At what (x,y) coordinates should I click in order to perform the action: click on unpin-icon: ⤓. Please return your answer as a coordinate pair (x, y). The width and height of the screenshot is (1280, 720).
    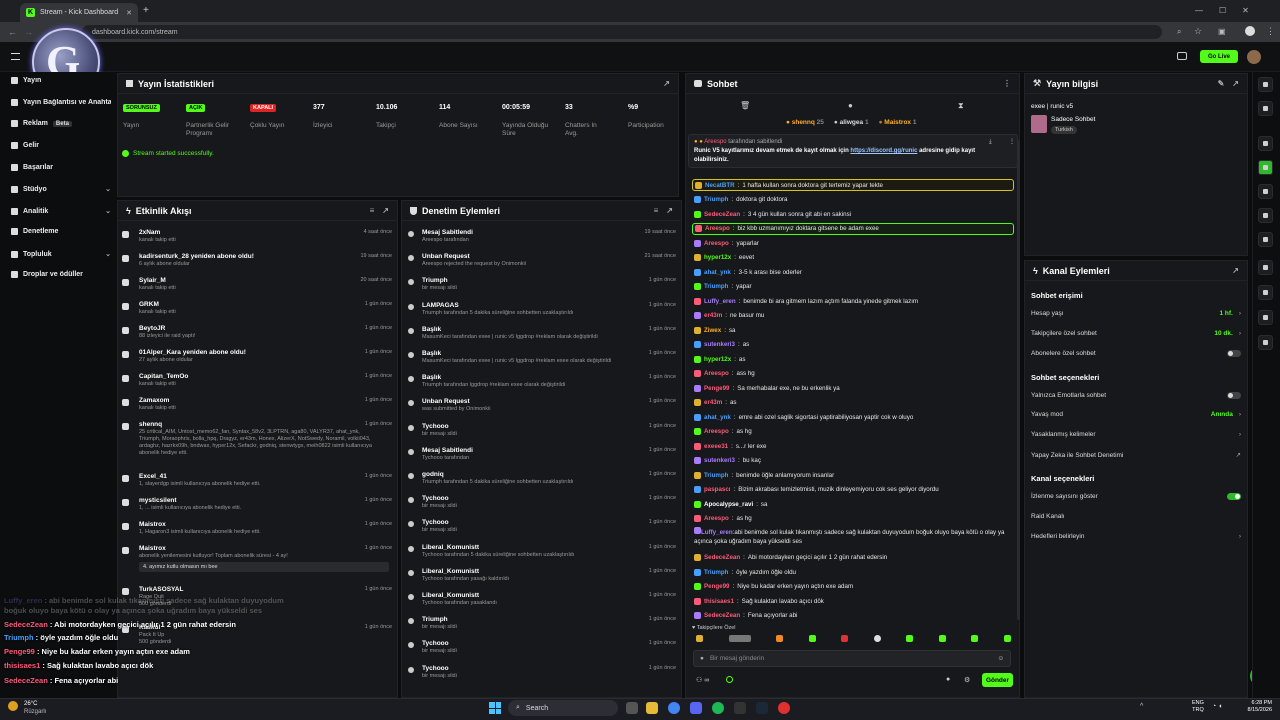
    Looking at the image, I should click on (990, 142).